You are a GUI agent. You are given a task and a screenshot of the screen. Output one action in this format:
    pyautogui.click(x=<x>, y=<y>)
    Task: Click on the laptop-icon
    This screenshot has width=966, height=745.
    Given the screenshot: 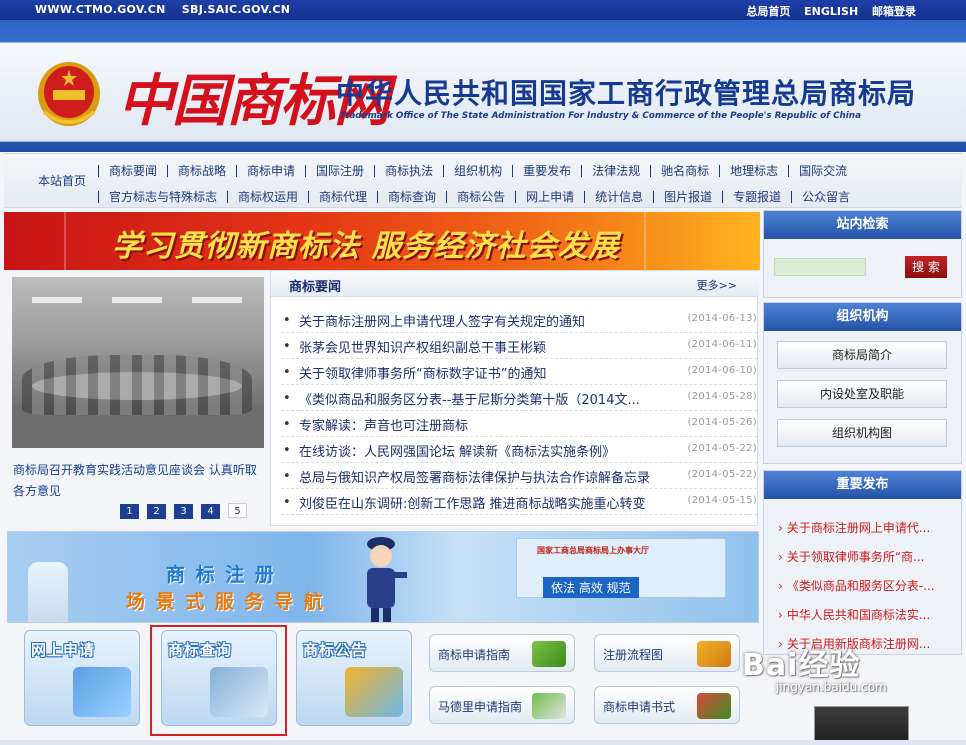 What is the action you would take?
    pyautogui.click(x=102, y=692)
    